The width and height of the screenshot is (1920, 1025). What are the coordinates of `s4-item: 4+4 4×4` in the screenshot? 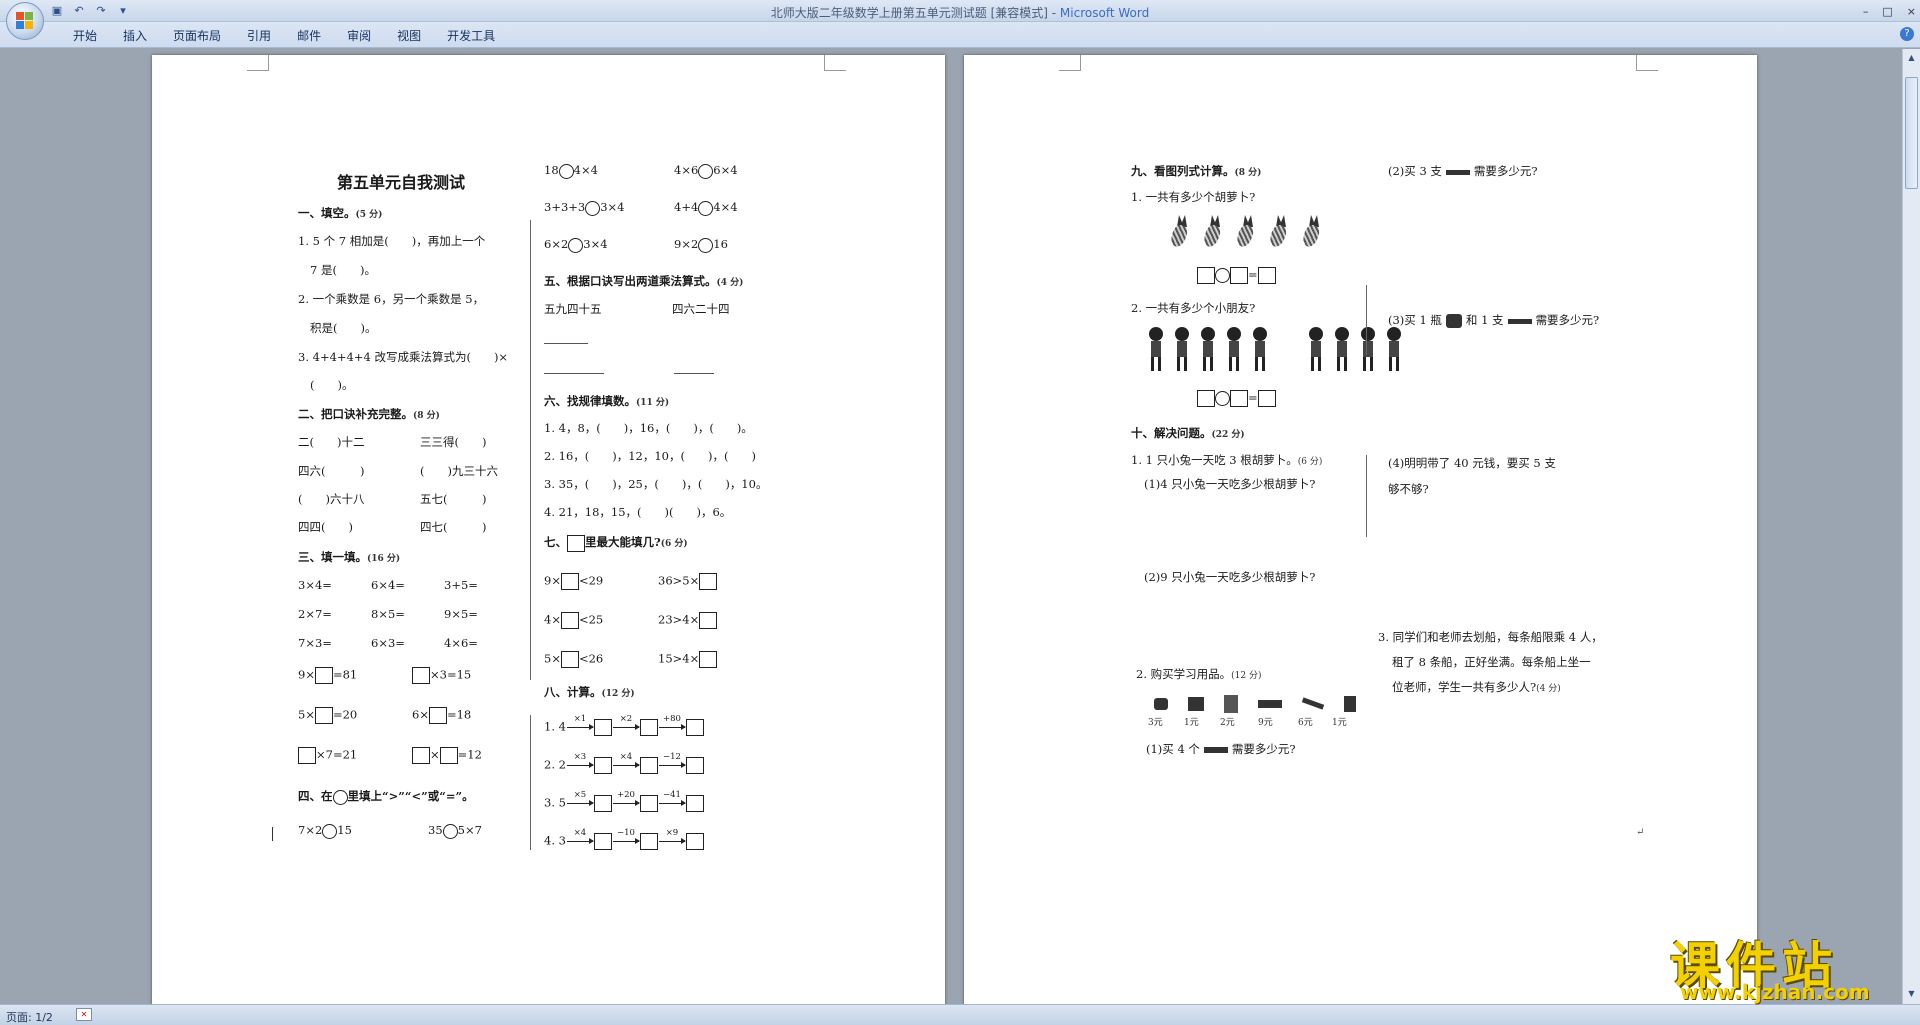 It's located at (706, 208).